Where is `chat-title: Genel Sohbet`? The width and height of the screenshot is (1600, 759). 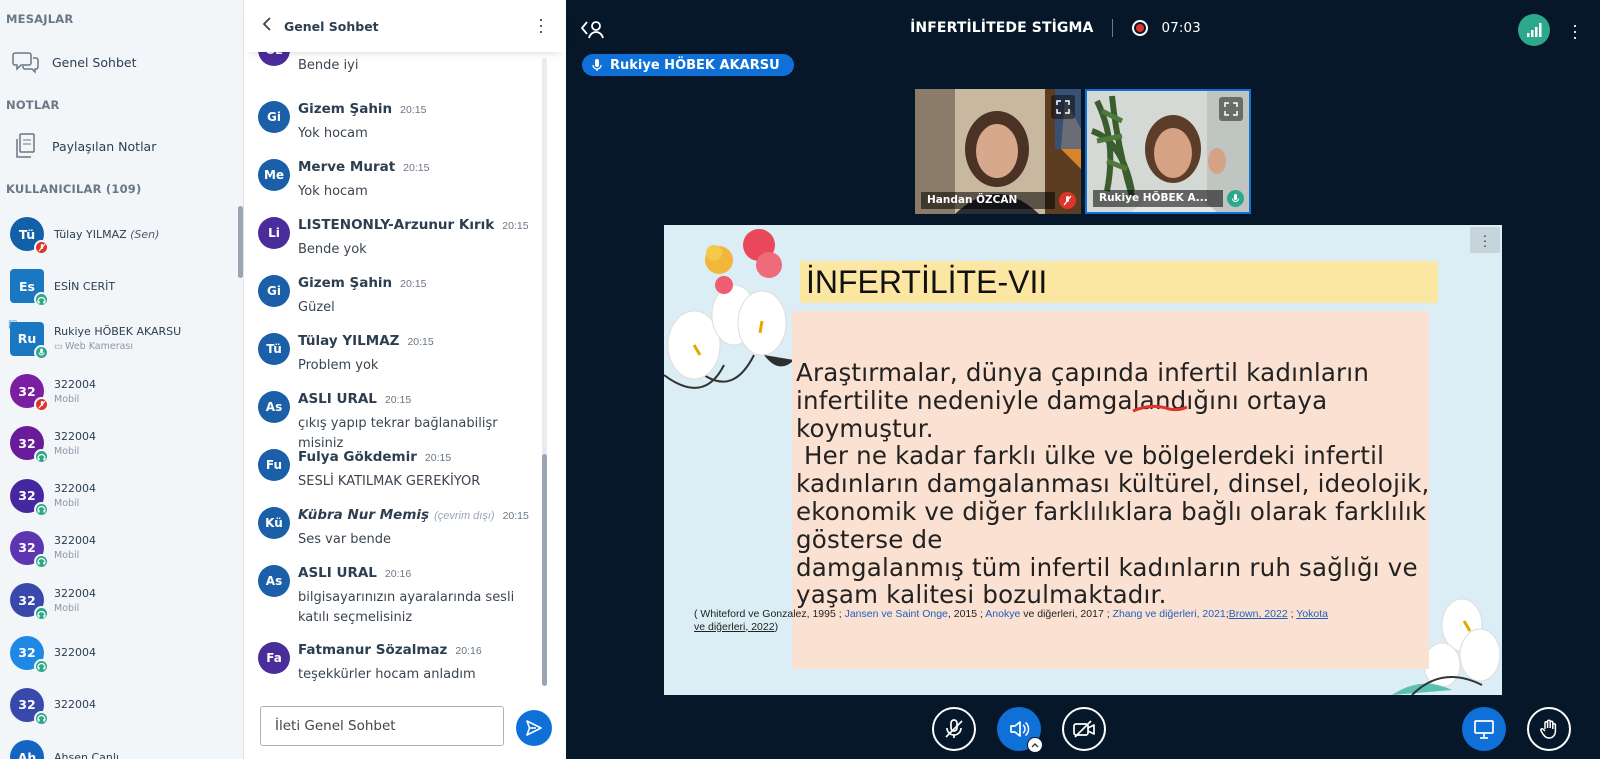
chat-title: Genel Sohbet is located at coordinates (331, 26).